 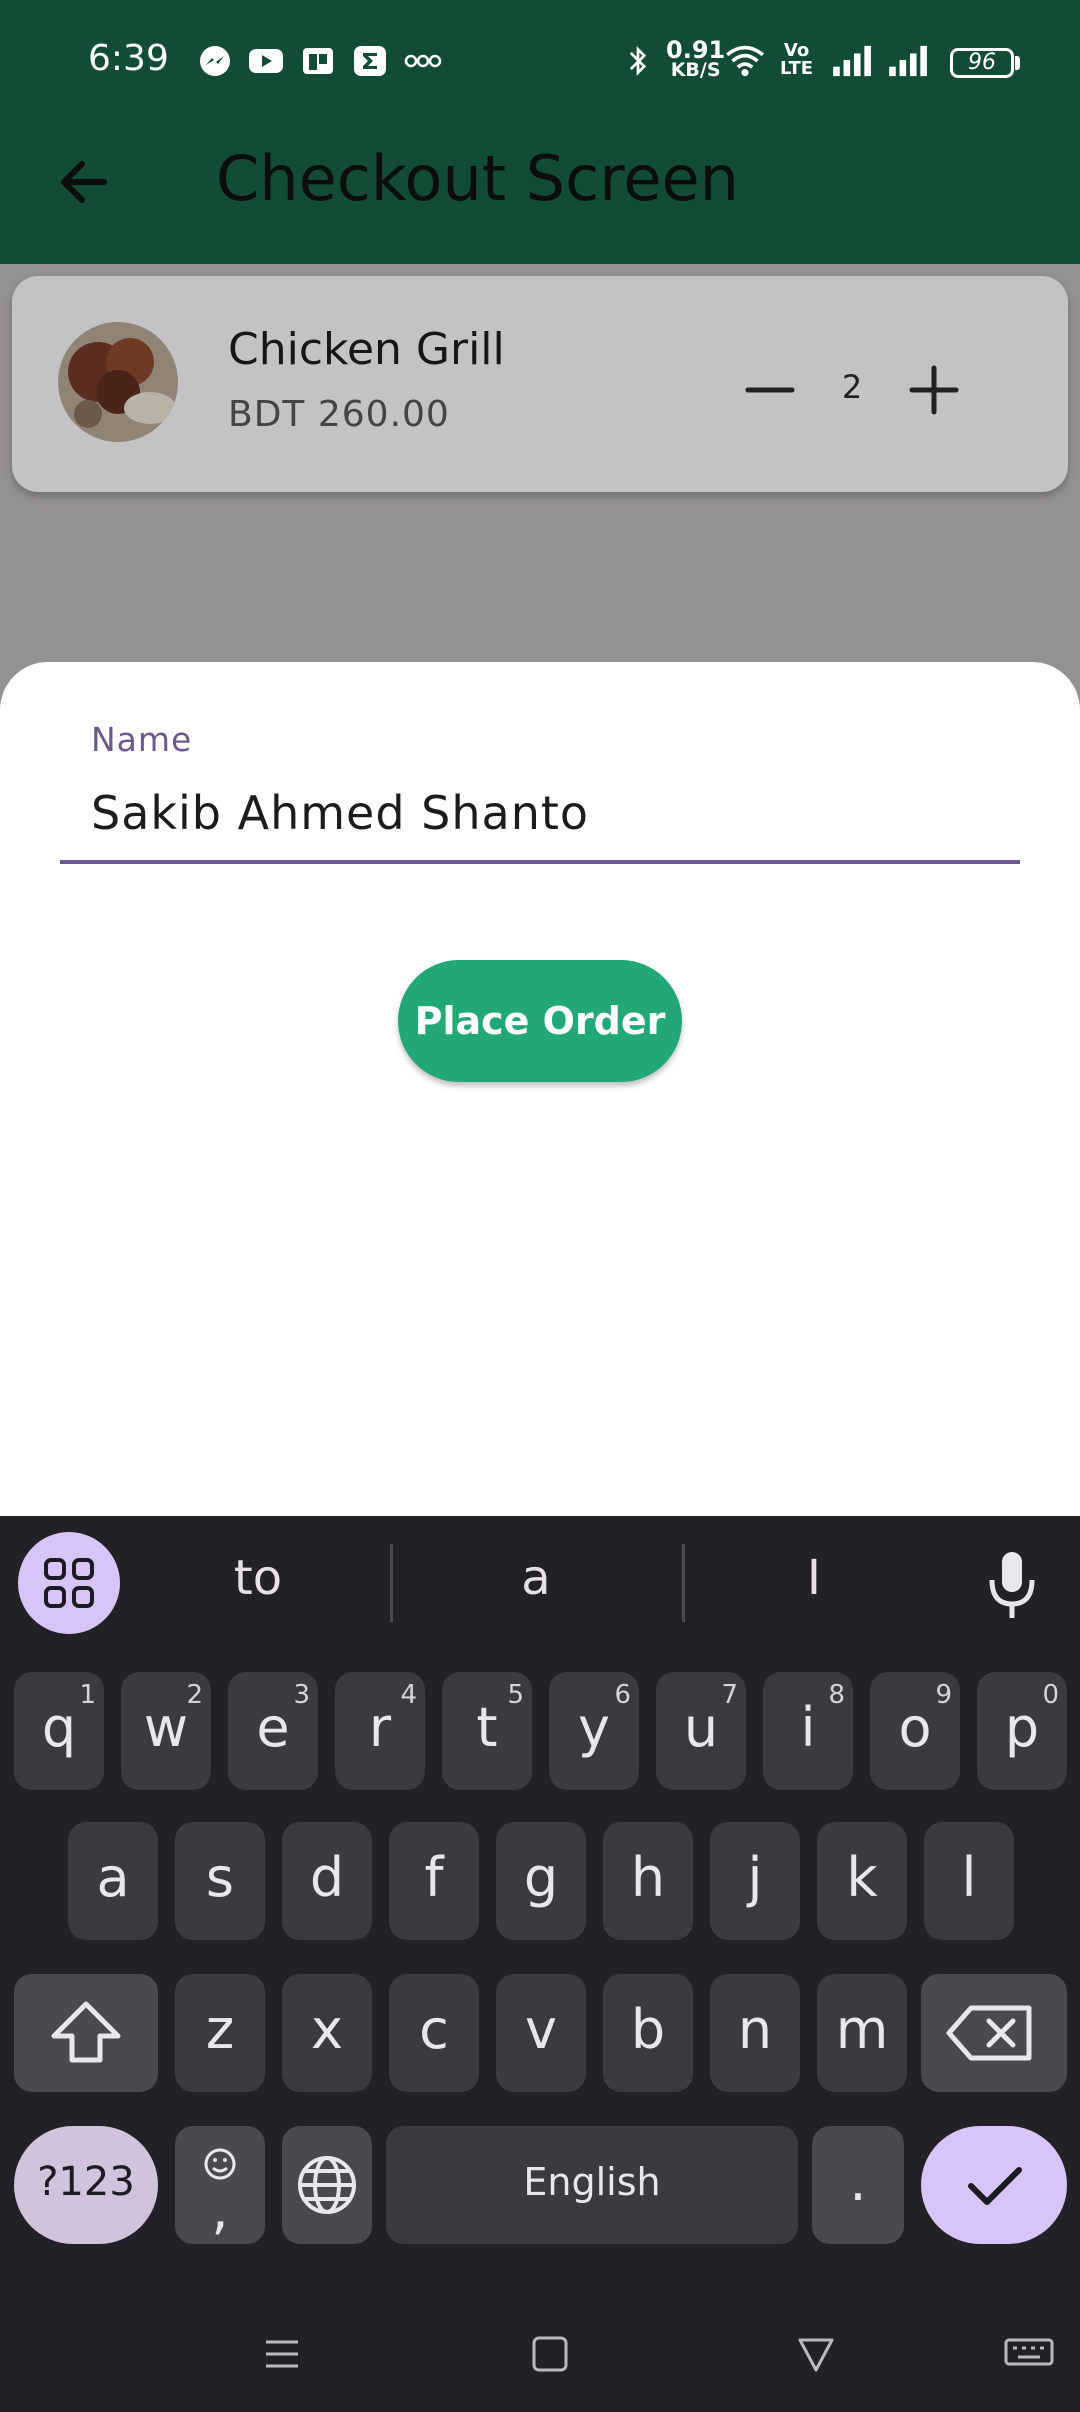 I want to click on bluetooth-icon, so click(x=638, y=61).